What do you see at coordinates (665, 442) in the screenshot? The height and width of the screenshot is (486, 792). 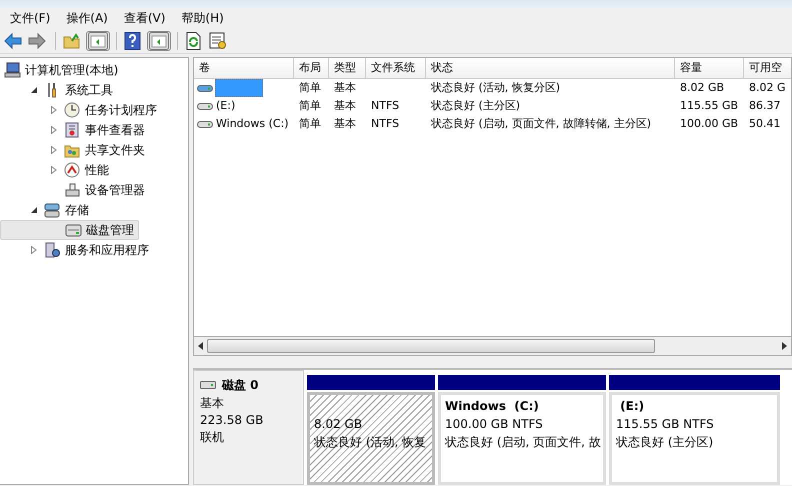 I see `partition-status: 状态良好 (主分区)` at bounding box center [665, 442].